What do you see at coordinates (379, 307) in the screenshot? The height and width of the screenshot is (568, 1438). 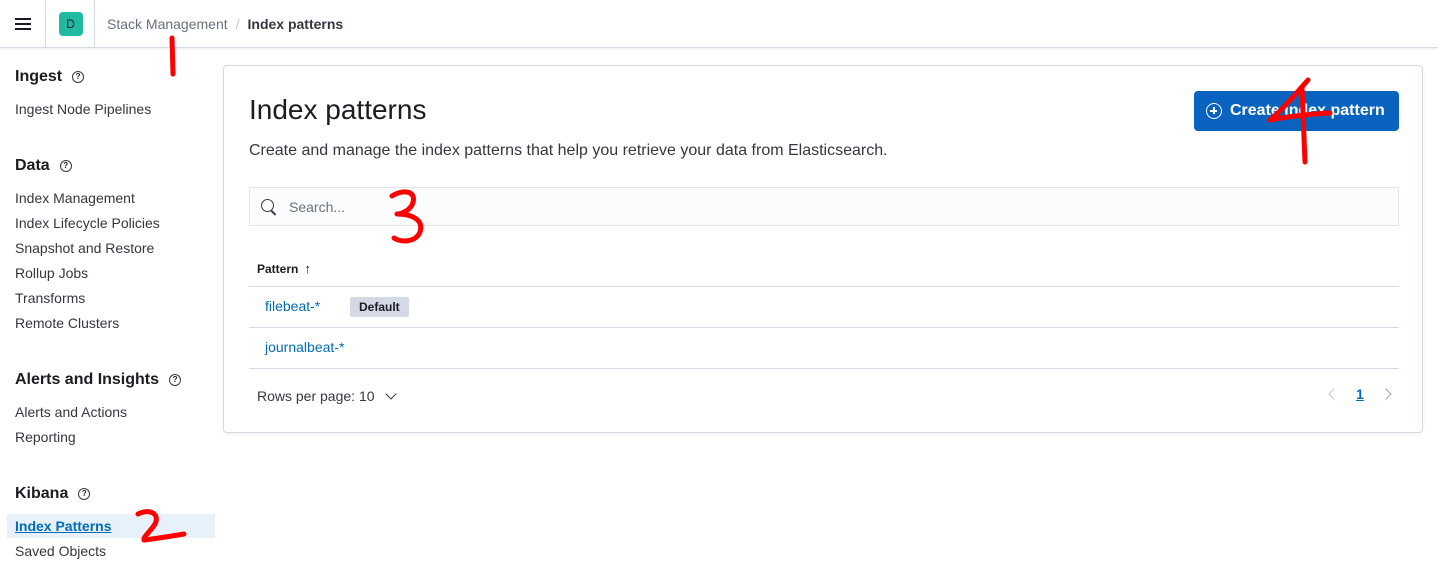 I see `default-badge: Default` at bounding box center [379, 307].